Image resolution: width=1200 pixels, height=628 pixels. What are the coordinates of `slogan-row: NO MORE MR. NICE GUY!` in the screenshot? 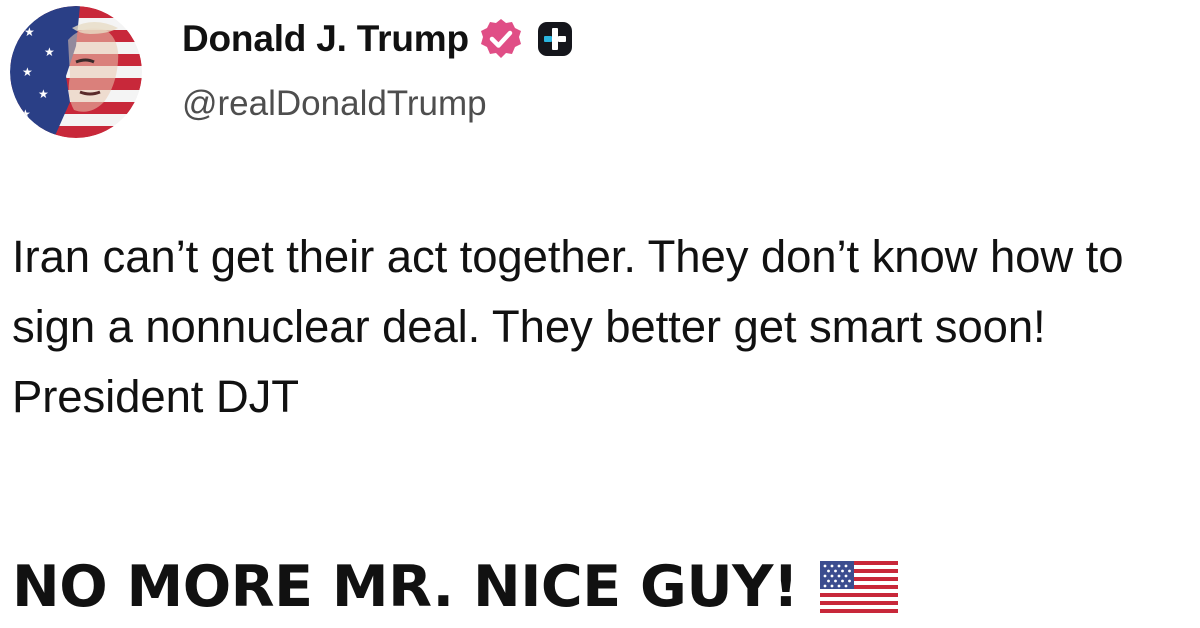 It's located at (455, 587).